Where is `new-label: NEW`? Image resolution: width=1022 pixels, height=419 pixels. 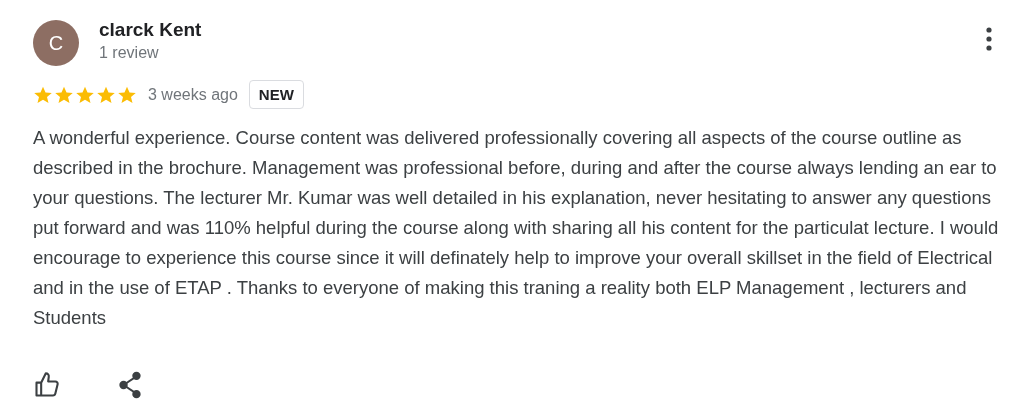
new-label: NEW is located at coordinates (276, 94).